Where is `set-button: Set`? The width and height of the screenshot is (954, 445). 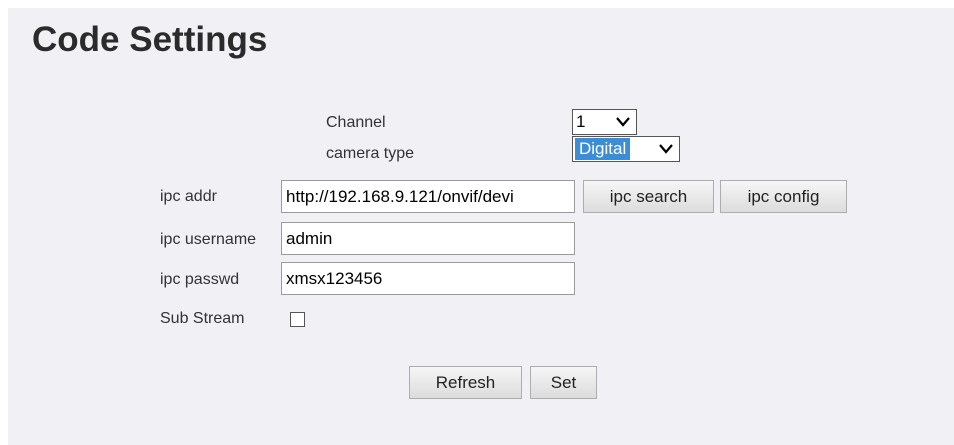 set-button: Set is located at coordinates (563, 382).